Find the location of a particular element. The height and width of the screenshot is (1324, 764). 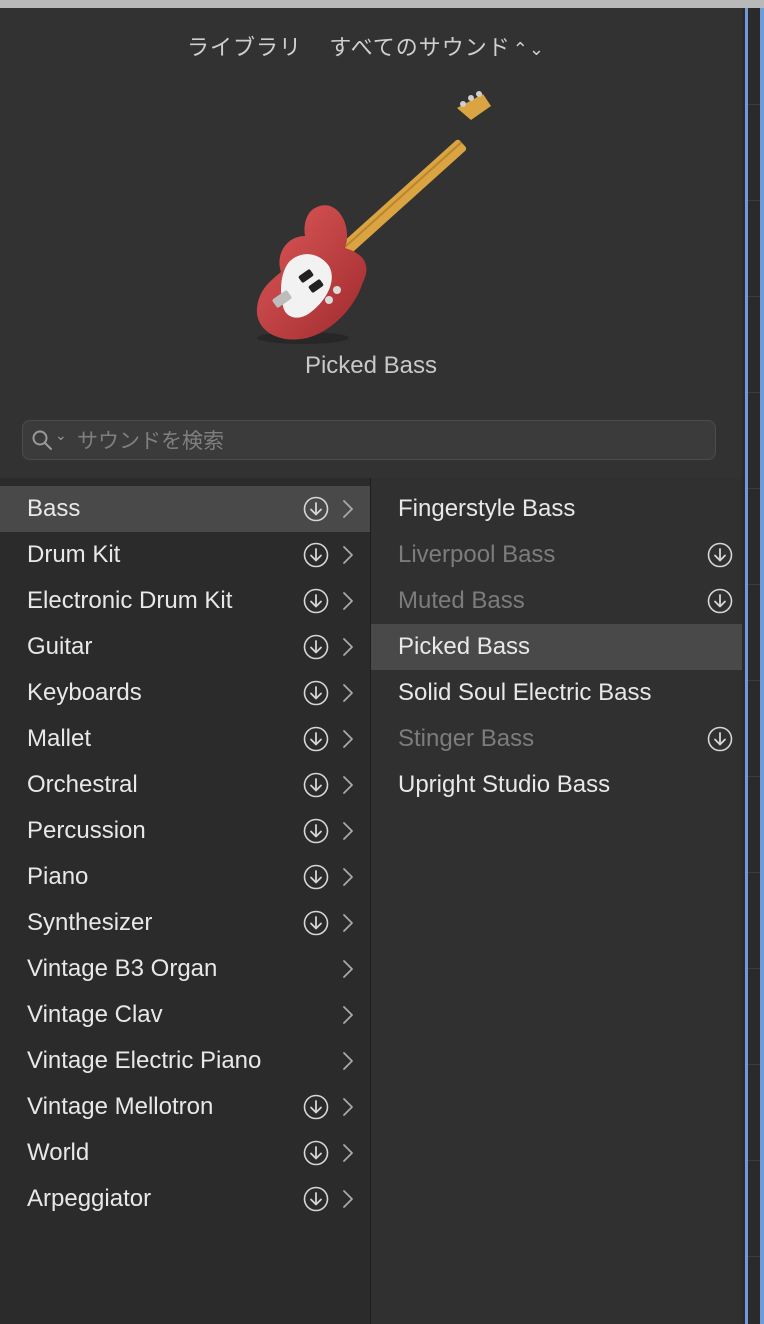

sound-filter-popup: すべてのサウンド ⌃⌄ is located at coordinates (442, 47).